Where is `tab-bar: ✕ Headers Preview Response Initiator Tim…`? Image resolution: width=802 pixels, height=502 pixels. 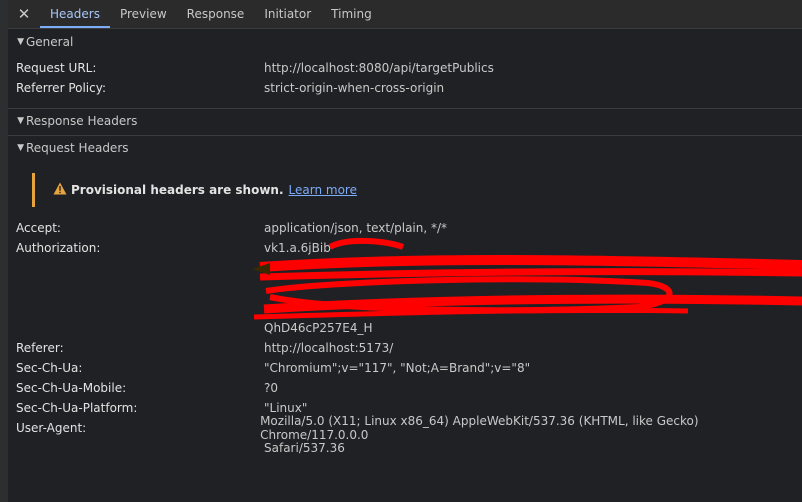
tab-bar: ✕ Headers Preview Response Initiator Tim… is located at coordinates (405, 14).